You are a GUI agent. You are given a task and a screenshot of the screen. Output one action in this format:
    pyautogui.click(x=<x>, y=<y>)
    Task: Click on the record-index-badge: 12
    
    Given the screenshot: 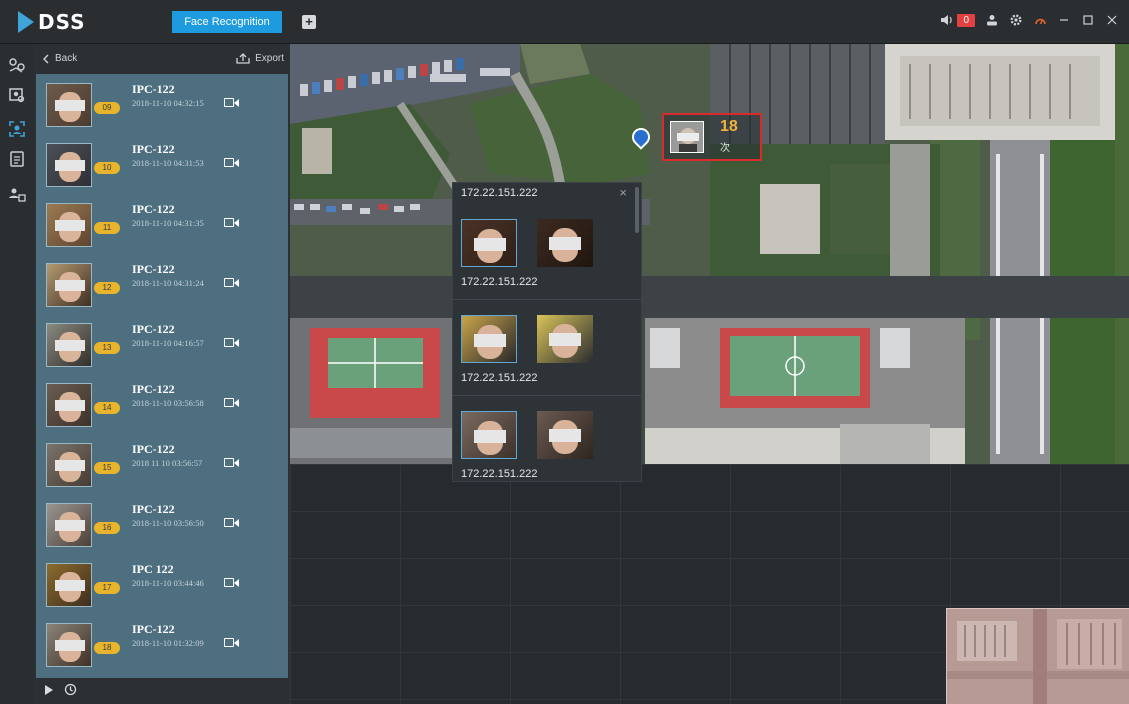 What is the action you would take?
    pyautogui.click(x=107, y=288)
    